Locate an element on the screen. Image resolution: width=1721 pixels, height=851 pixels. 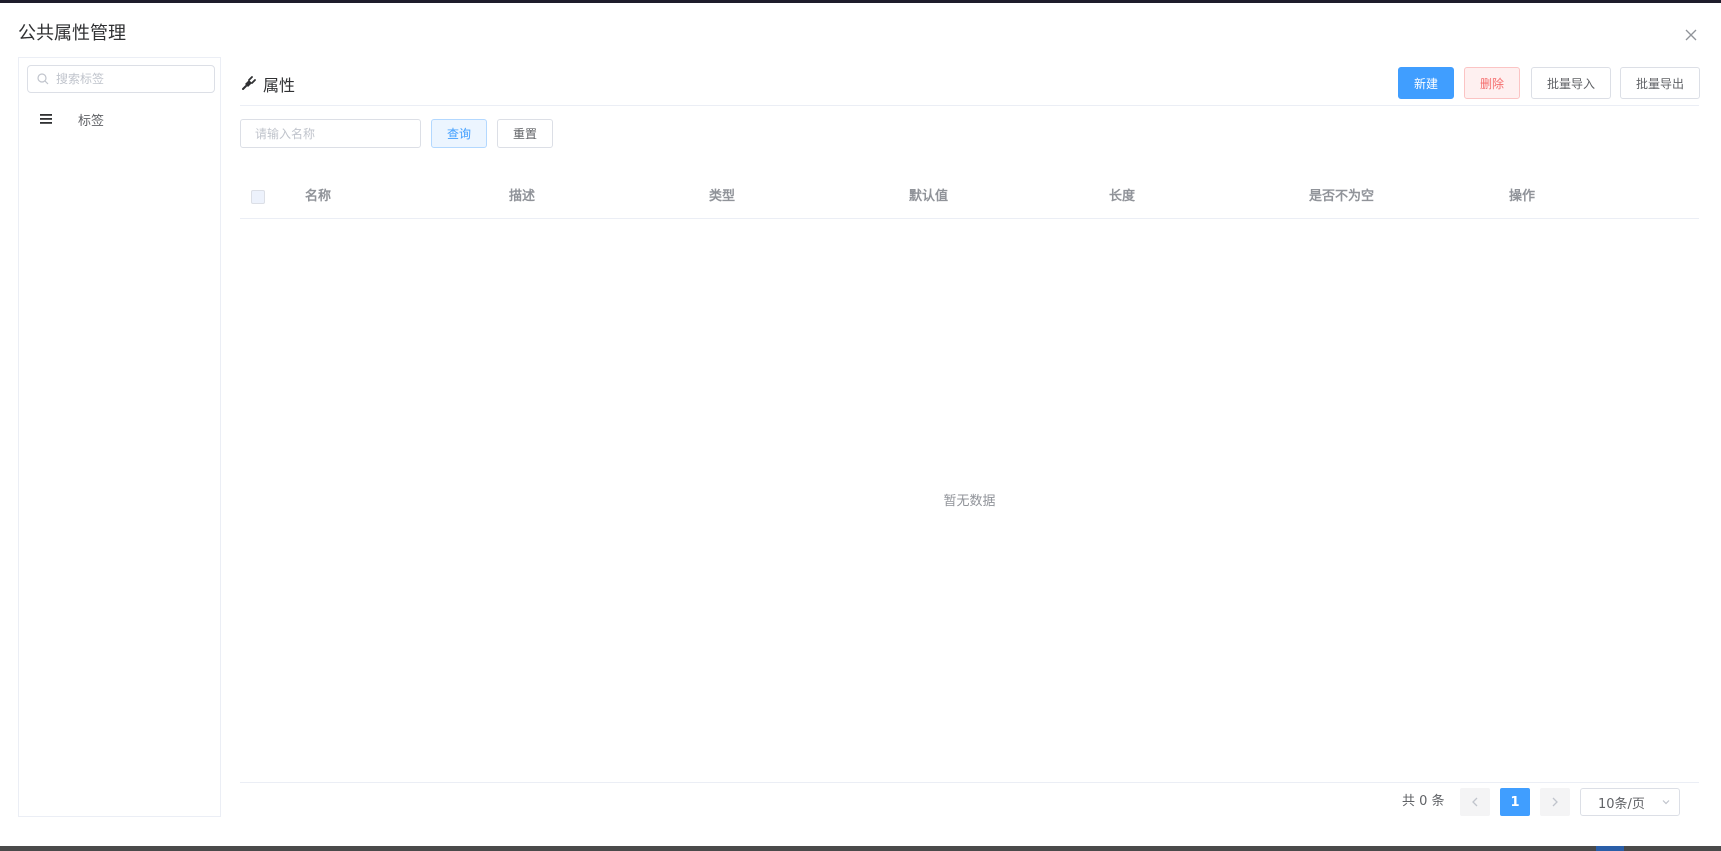
close-icon is located at coordinates (1691, 35).